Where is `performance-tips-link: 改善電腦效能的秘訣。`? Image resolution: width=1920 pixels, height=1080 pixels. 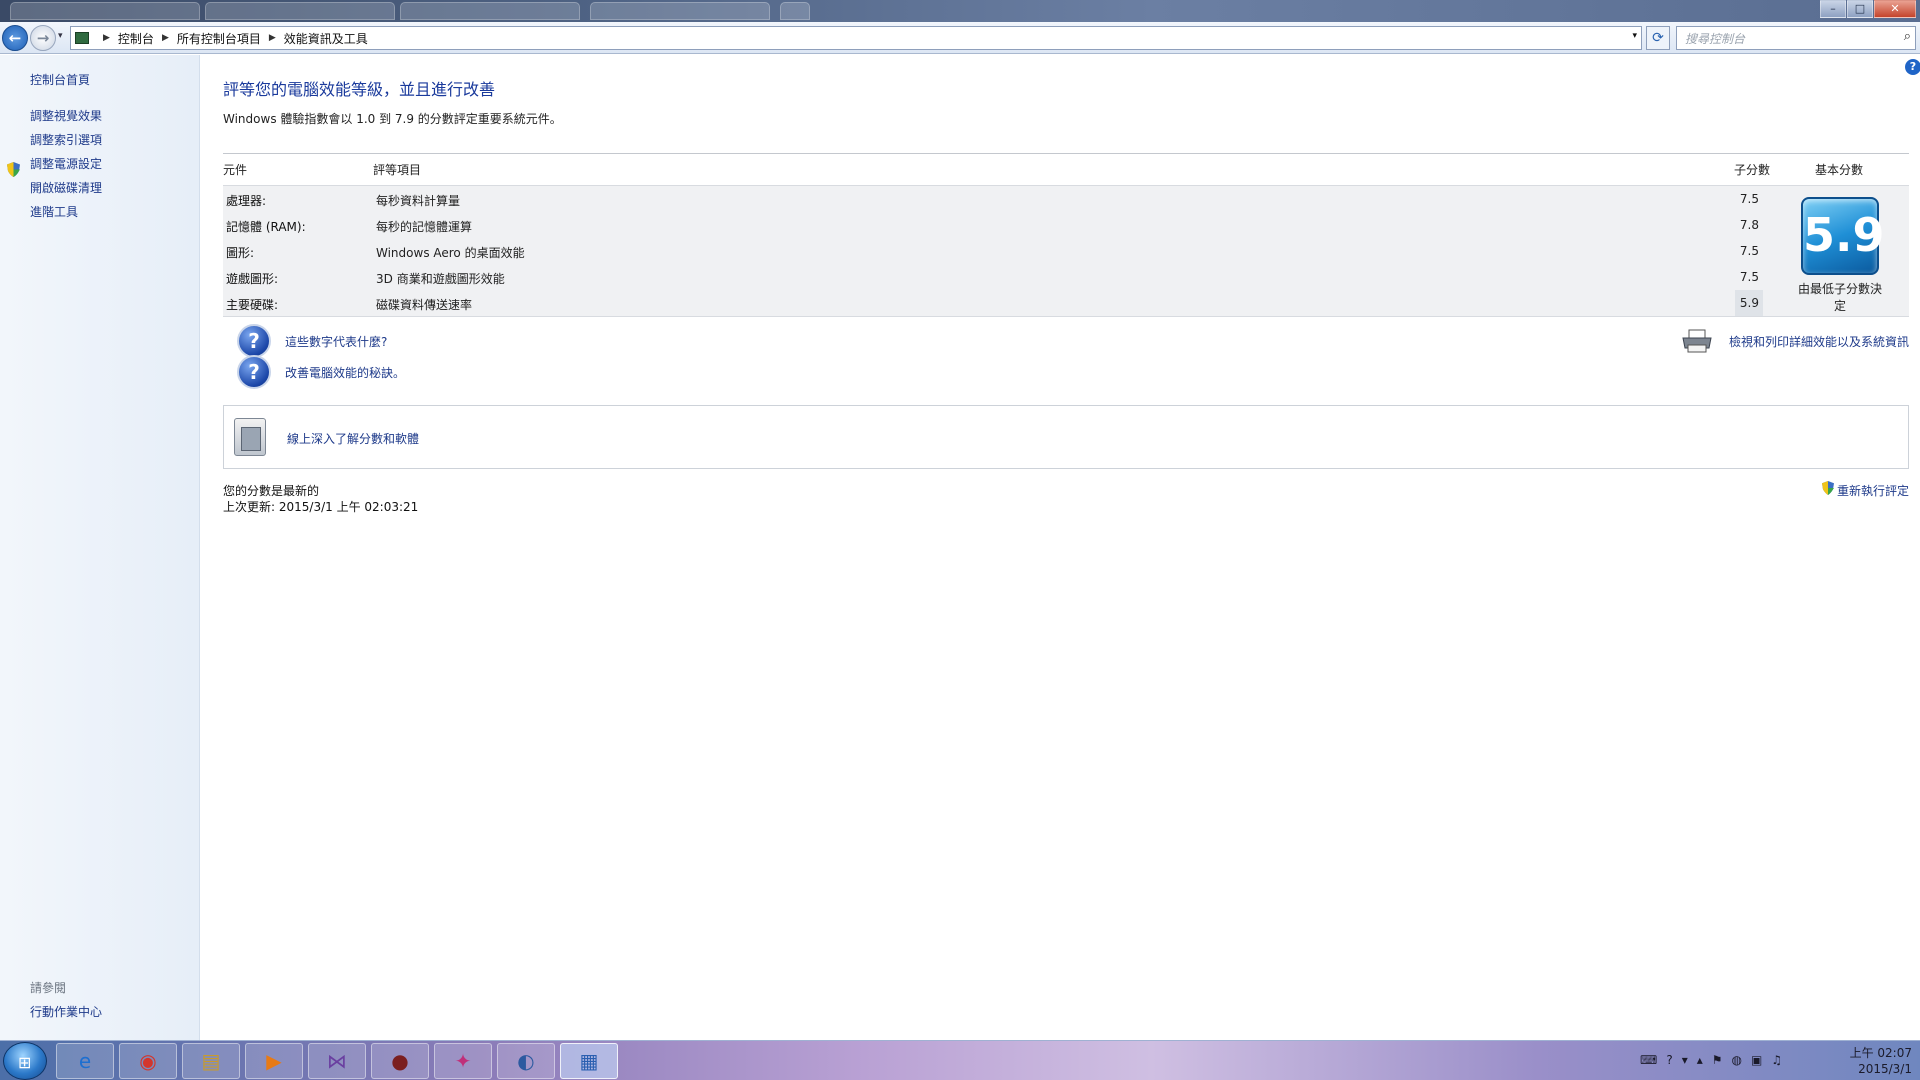 performance-tips-link: 改善電腦效能的秘訣。 is located at coordinates (345, 372).